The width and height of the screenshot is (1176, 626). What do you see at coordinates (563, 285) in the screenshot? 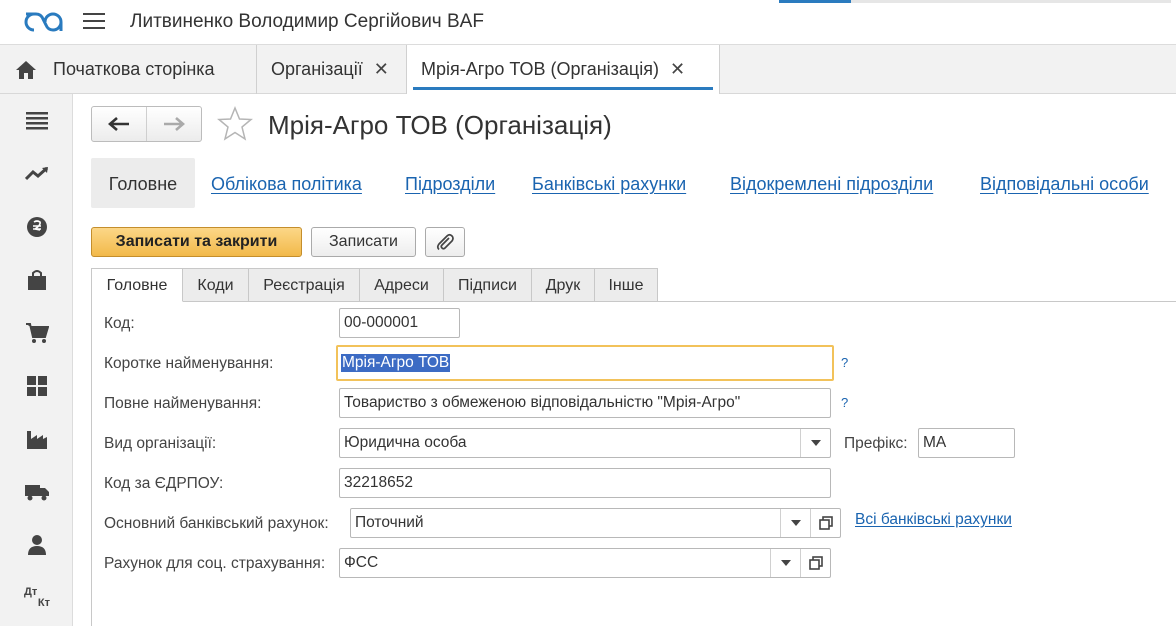
I see `tab-print: Друк` at bounding box center [563, 285].